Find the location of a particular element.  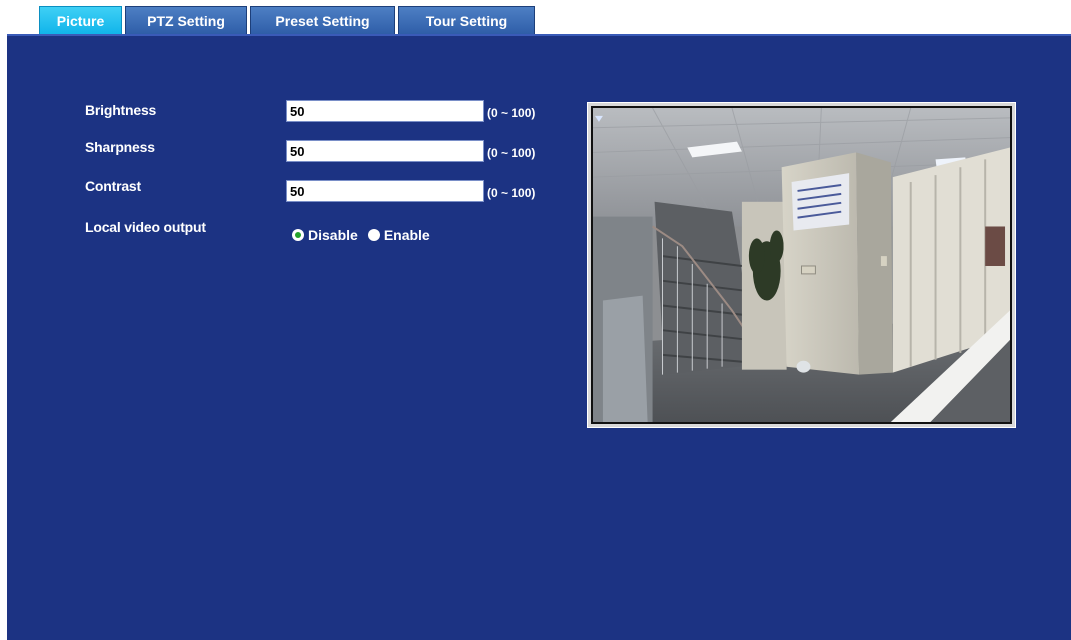

radio-enable-label: Enable is located at coordinates (406, 235).